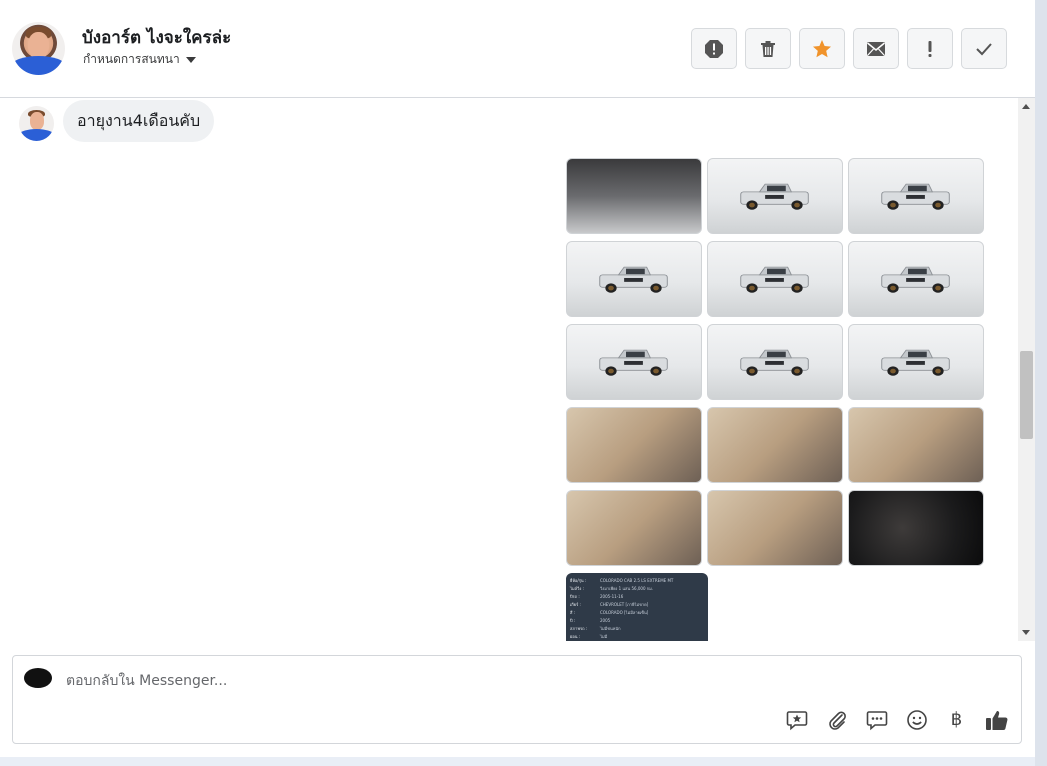 Image resolution: width=1047 pixels, height=766 pixels. What do you see at coordinates (916, 528) in the screenshot?
I see `dashboard-photo` at bounding box center [916, 528].